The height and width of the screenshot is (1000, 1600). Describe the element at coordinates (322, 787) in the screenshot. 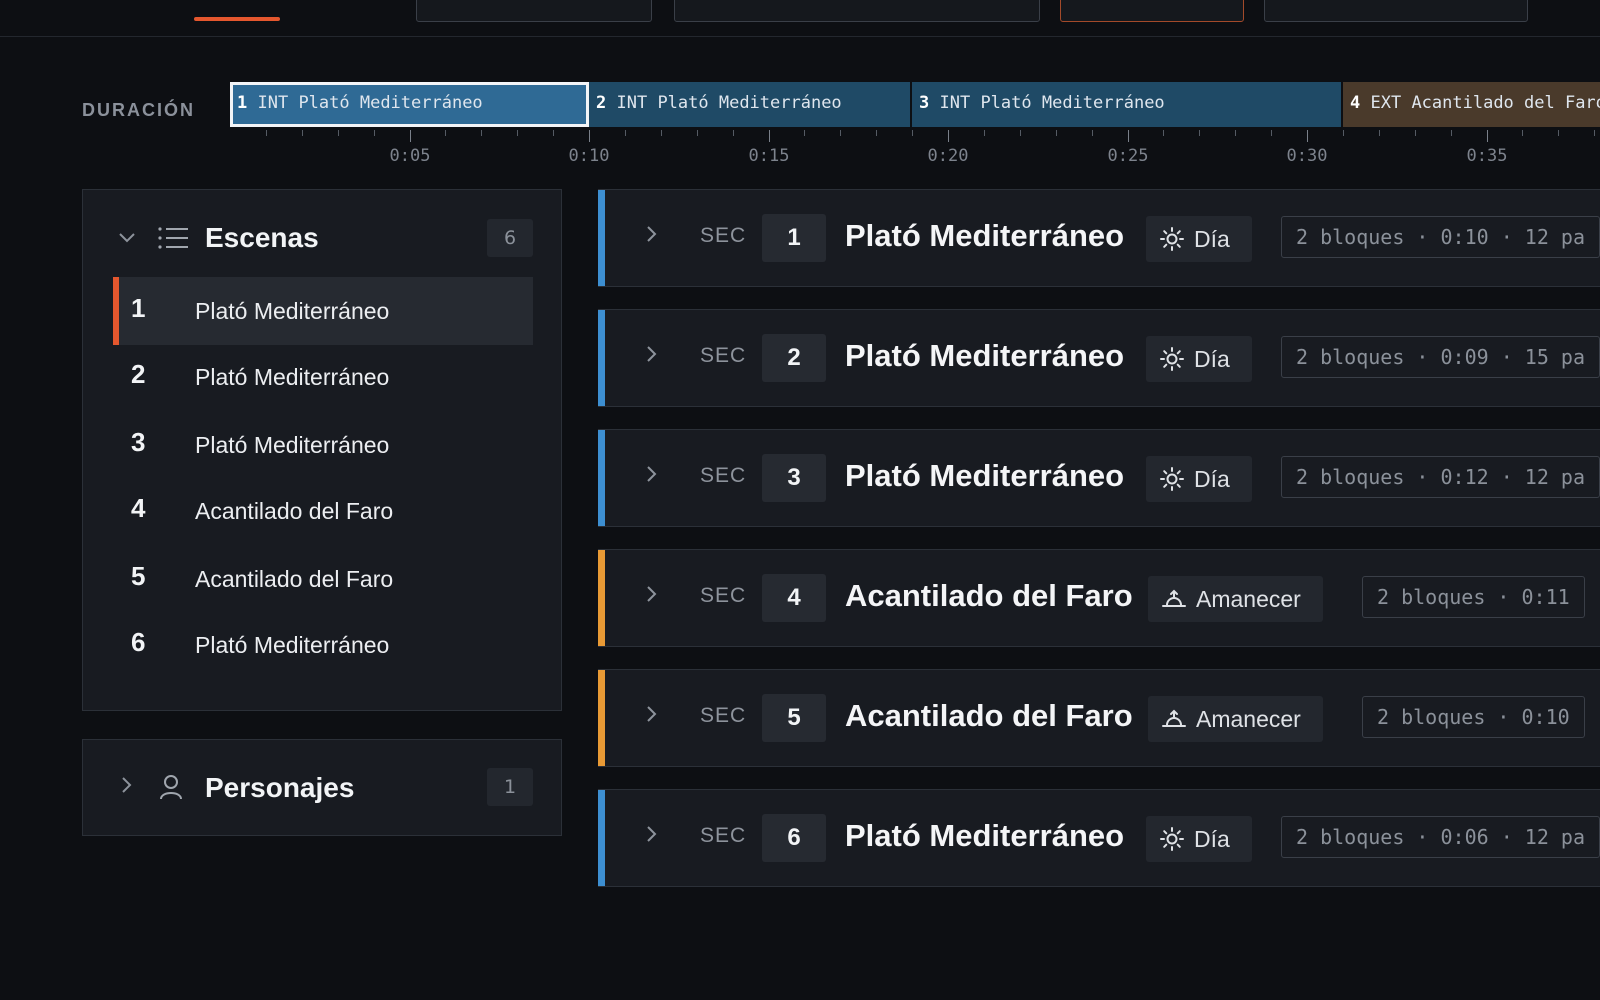

I see `characters-panel: Personajes 1` at that location.